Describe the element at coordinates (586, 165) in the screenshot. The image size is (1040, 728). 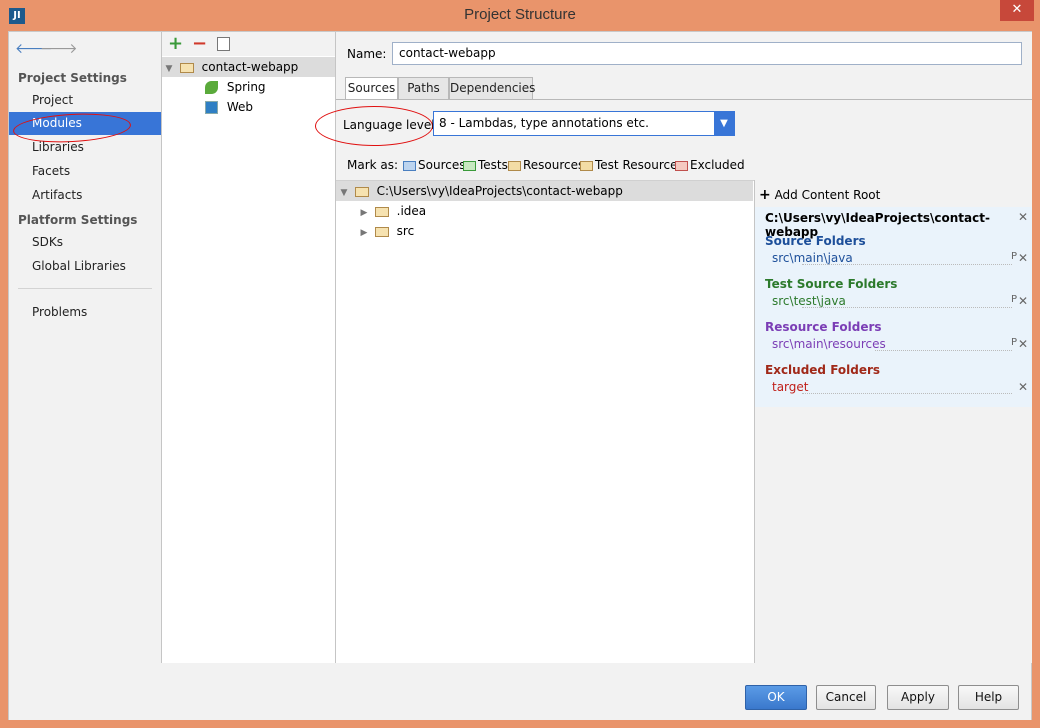
I see `test-resources-folder-icon` at that location.